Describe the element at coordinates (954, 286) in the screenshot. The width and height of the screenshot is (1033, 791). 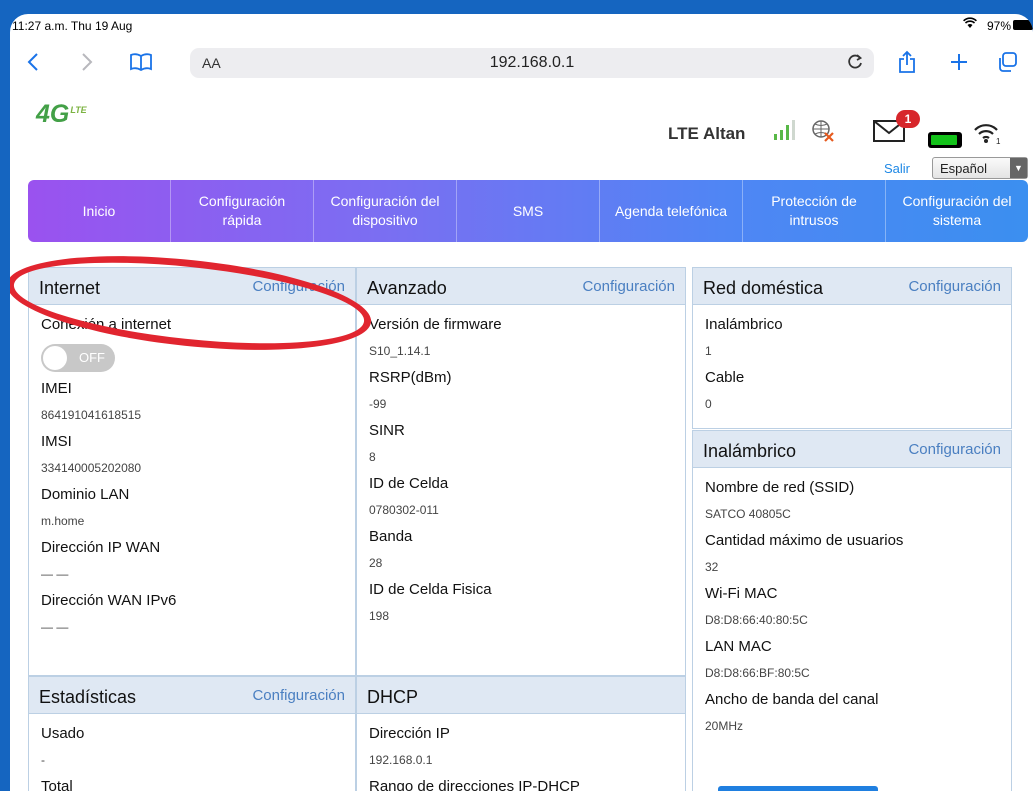
I see `home-network-config-link: Configuración` at that location.